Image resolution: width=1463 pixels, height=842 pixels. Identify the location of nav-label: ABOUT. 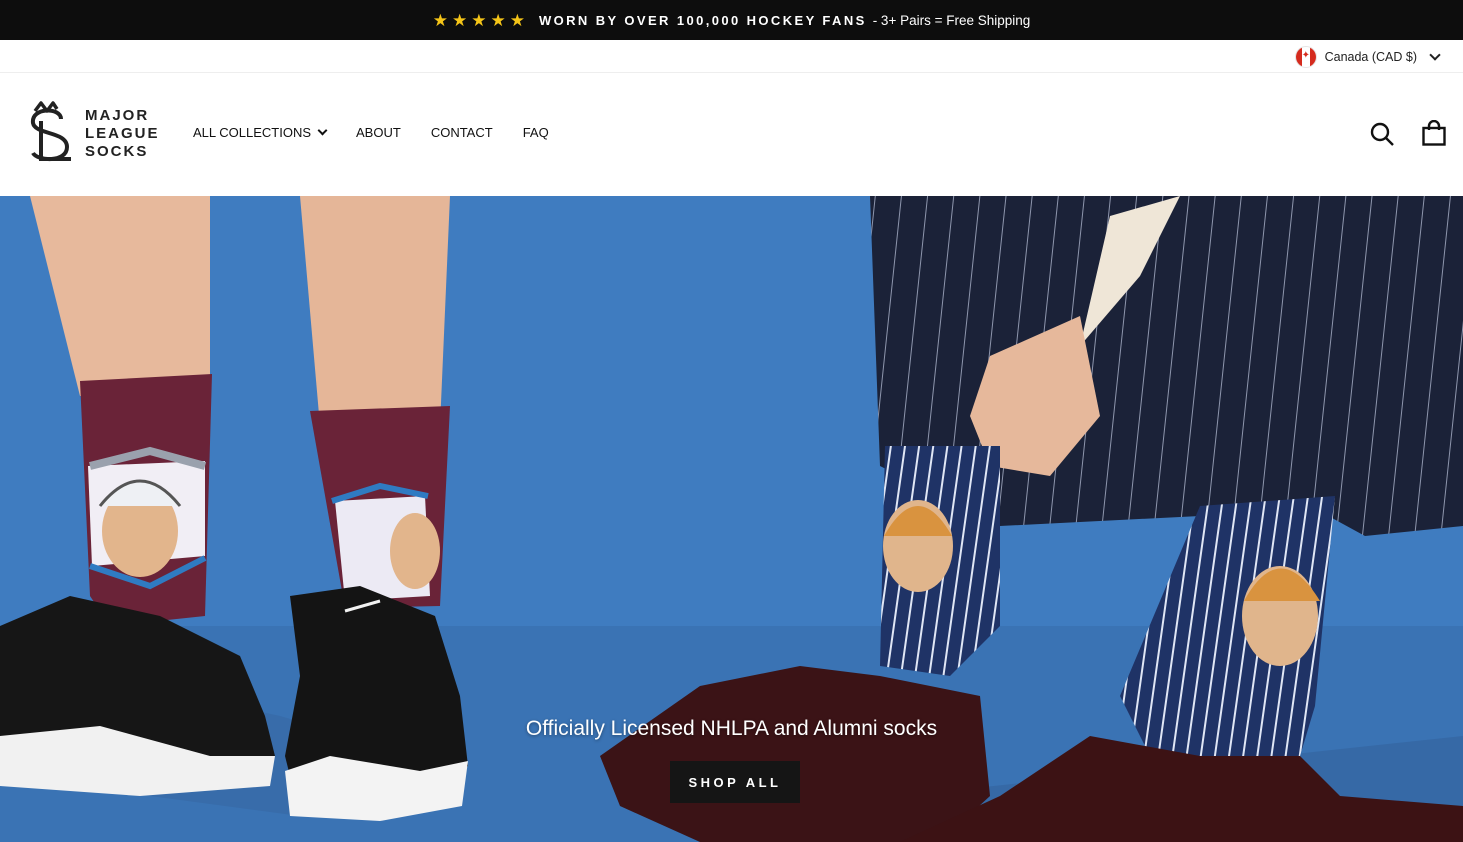
(378, 132).